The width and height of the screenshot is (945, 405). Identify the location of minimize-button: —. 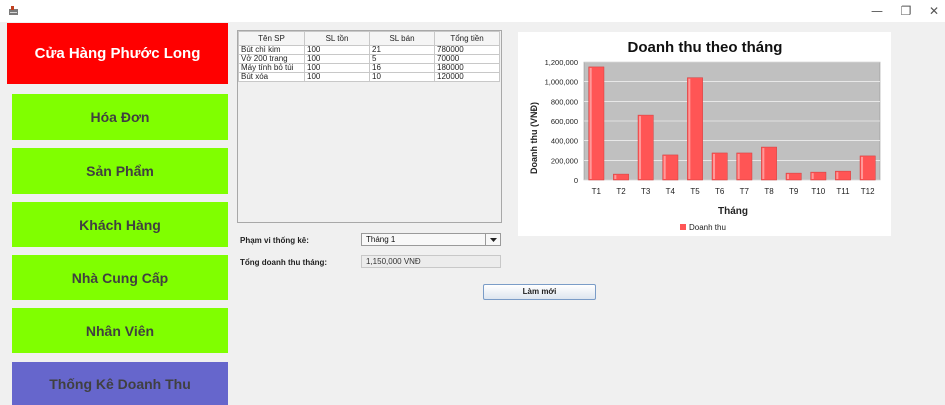
(877, 11).